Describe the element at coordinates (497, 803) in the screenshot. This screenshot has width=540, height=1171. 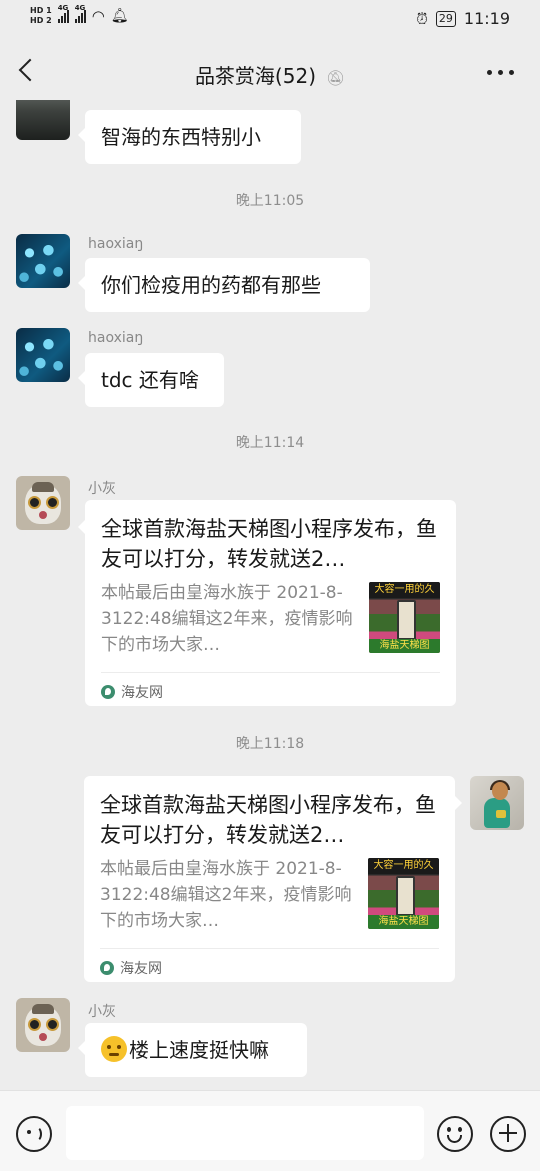
I see `my-avatar` at that location.